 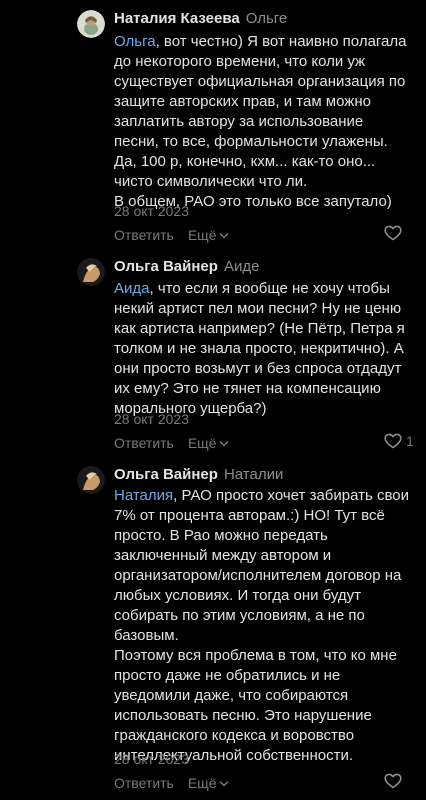 What do you see at coordinates (131, 288) in the screenshot?
I see `mention-link: Аида` at bounding box center [131, 288].